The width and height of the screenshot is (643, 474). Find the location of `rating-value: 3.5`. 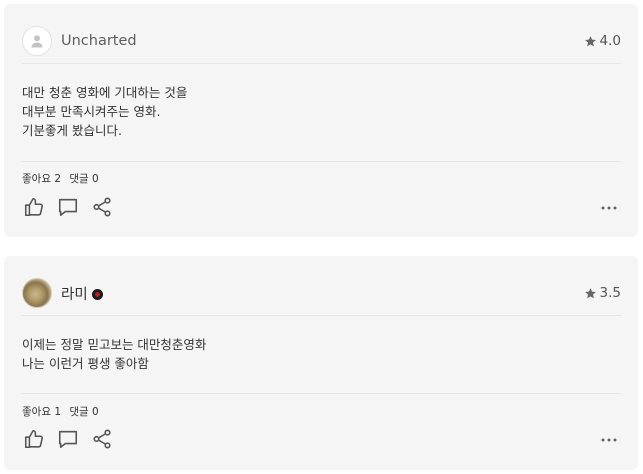

rating-value: 3.5 is located at coordinates (610, 293).